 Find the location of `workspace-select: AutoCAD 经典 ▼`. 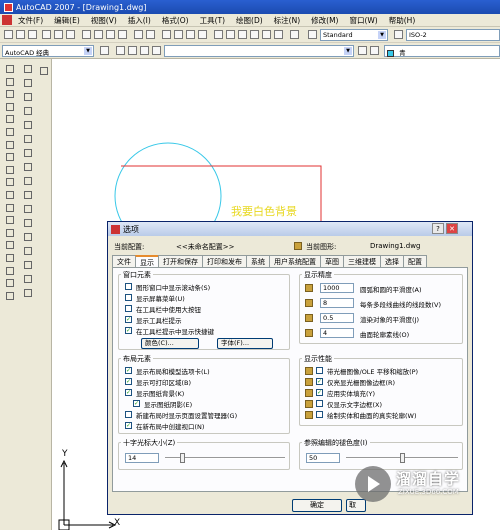

workspace-select: AutoCAD 经典 ▼ is located at coordinates (48, 51).